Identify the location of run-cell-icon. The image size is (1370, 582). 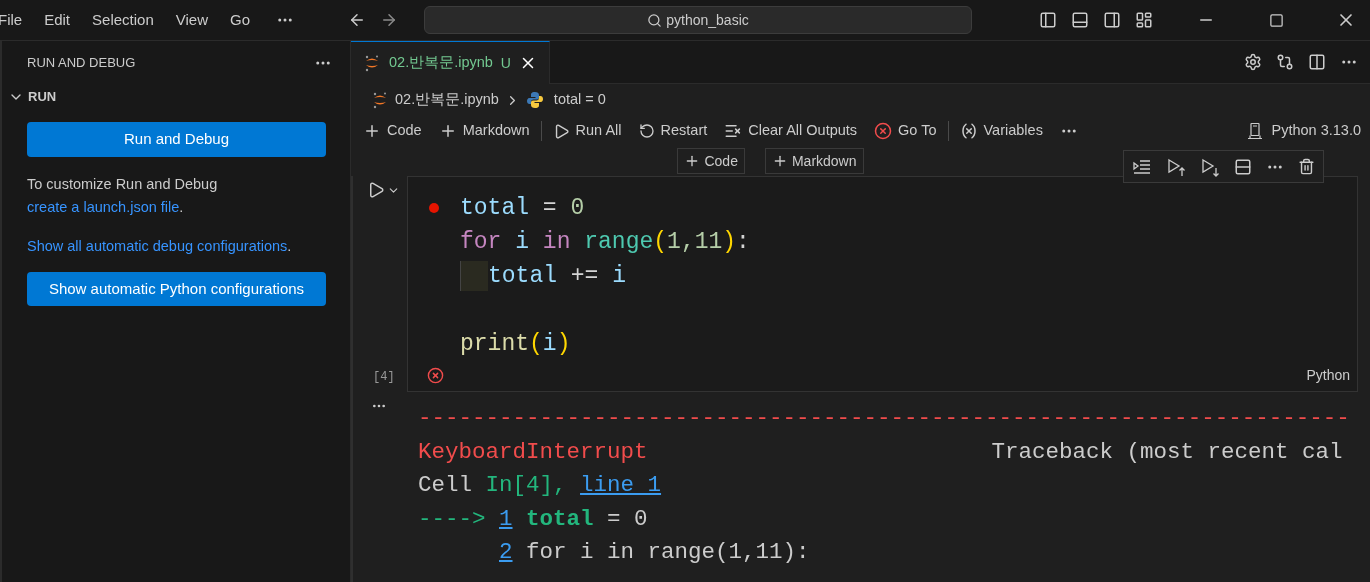
(376, 190).